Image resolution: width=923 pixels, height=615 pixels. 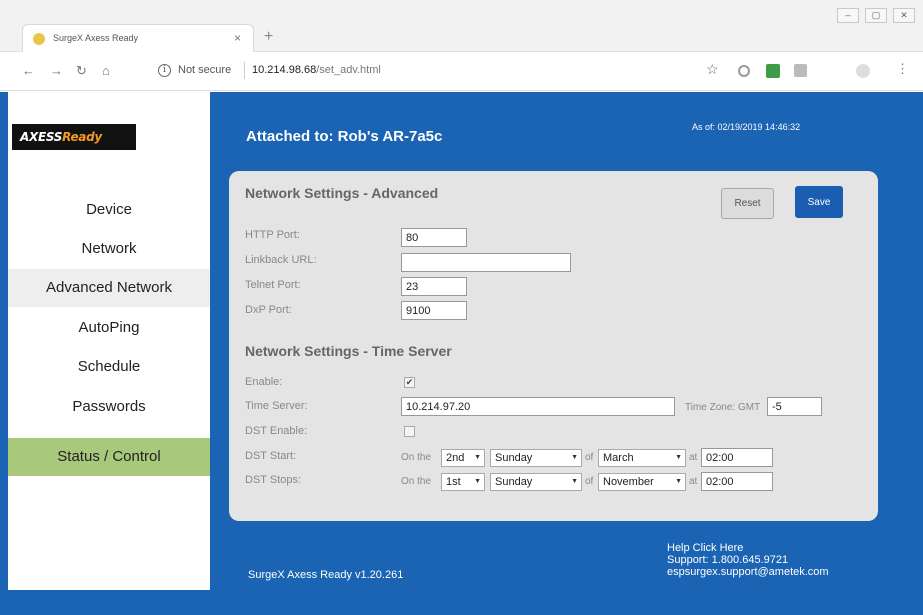 What do you see at coordinates (41, 137) in the screenshot?
I see `logo-main: AXESS` at bounding box center [41, 137].